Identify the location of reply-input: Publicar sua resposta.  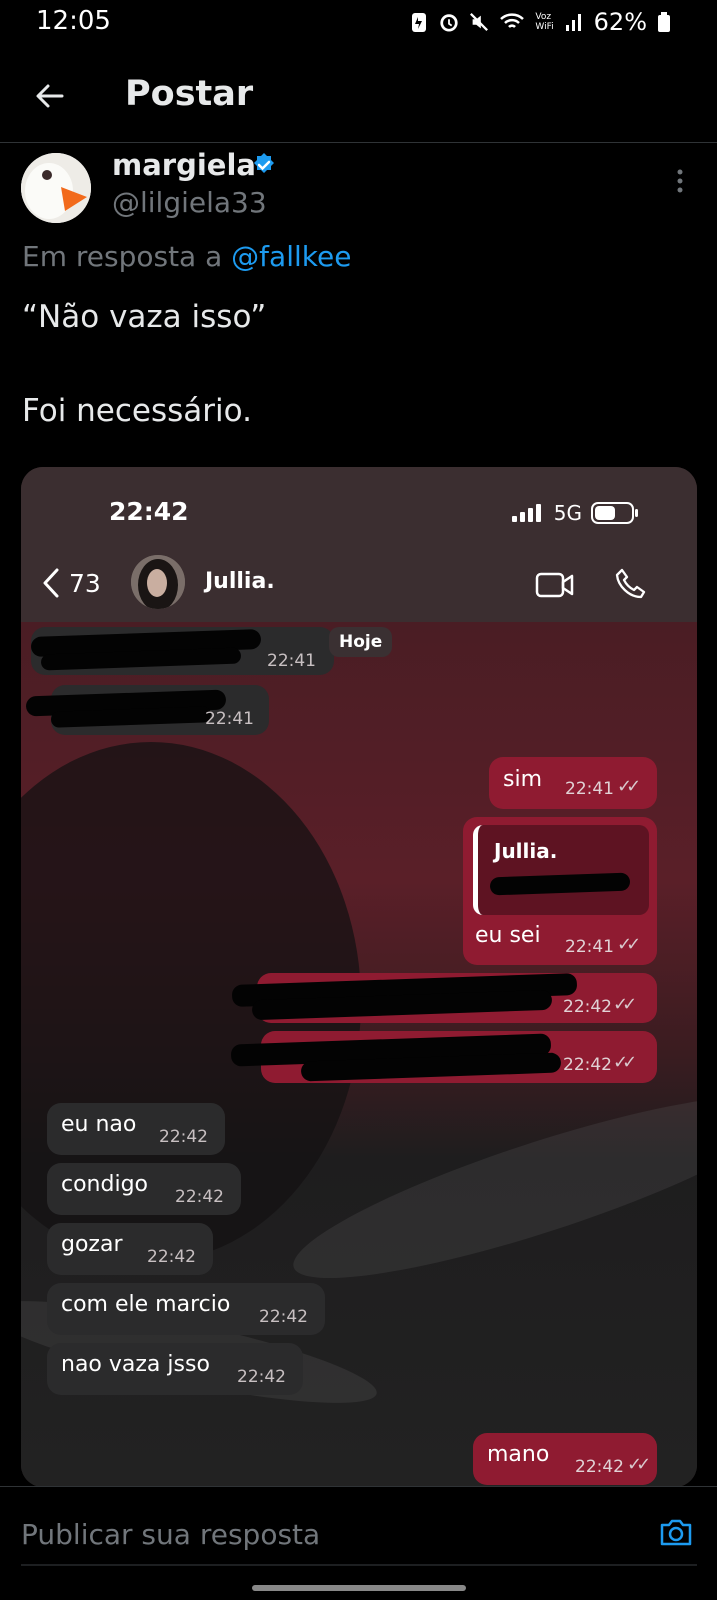
(321, 1534).